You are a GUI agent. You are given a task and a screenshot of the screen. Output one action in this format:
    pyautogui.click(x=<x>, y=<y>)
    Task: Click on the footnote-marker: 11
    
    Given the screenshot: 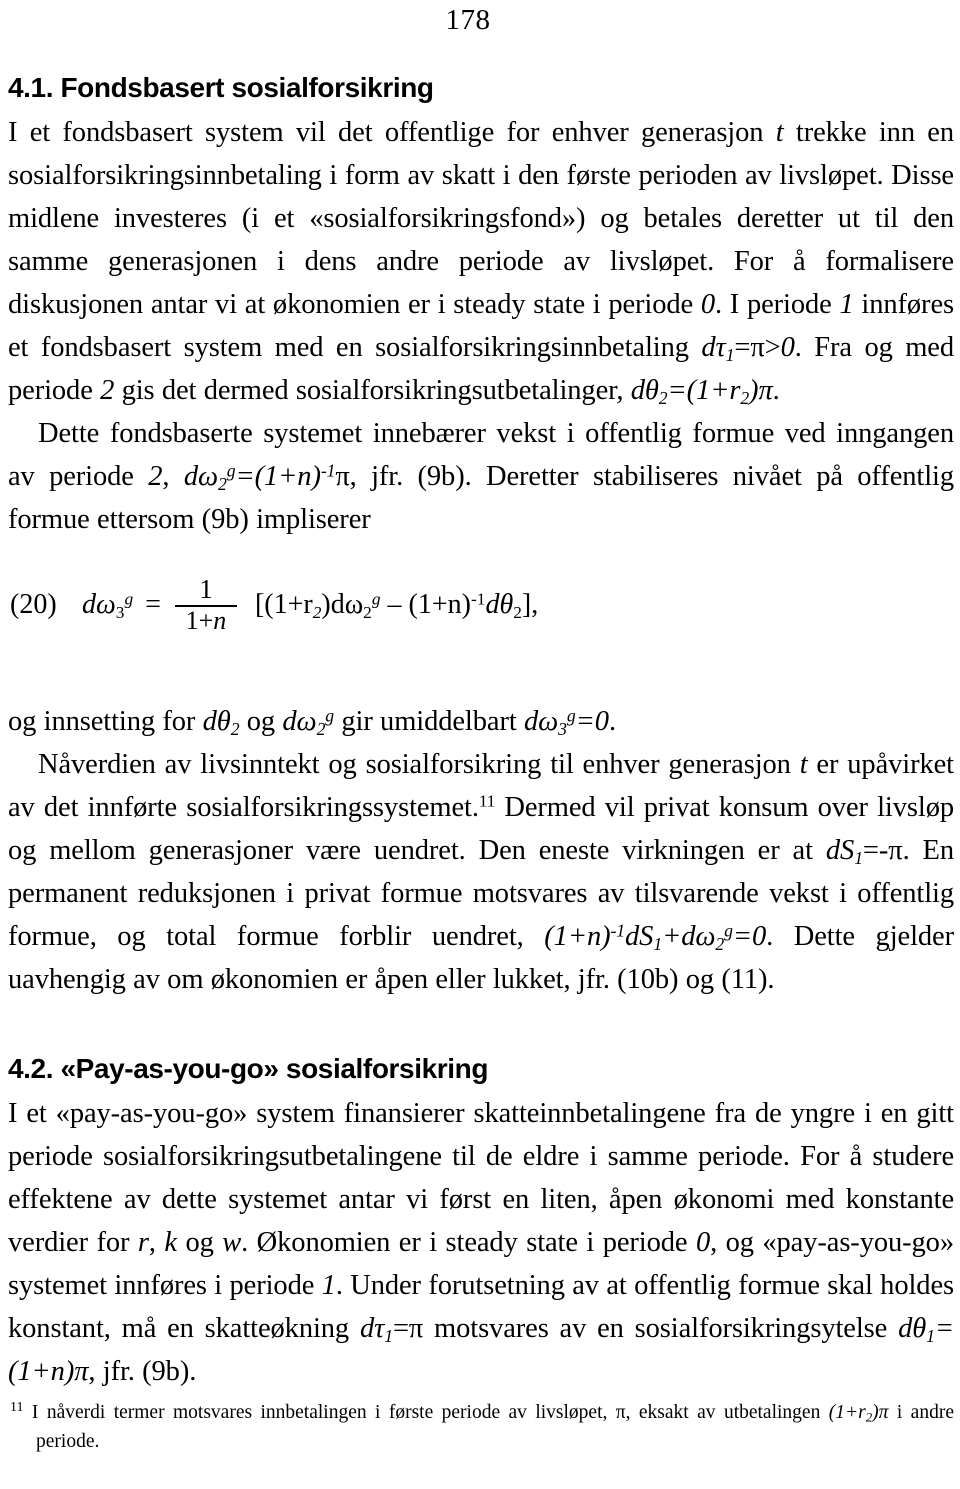 What is the action you would take?
    pyautogui.click(x=17, y=1406)
    